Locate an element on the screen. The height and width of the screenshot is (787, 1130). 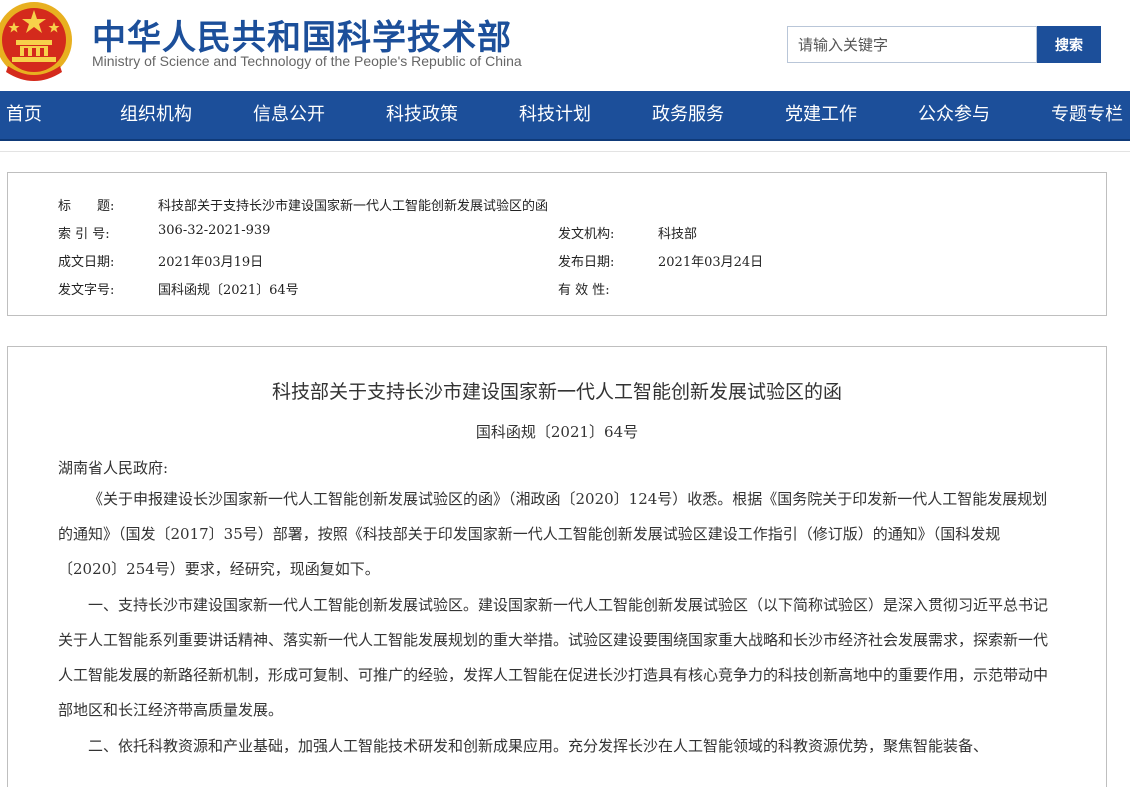
meta-published-value: 2021年03月24日 is located at coordinates (711, 262).